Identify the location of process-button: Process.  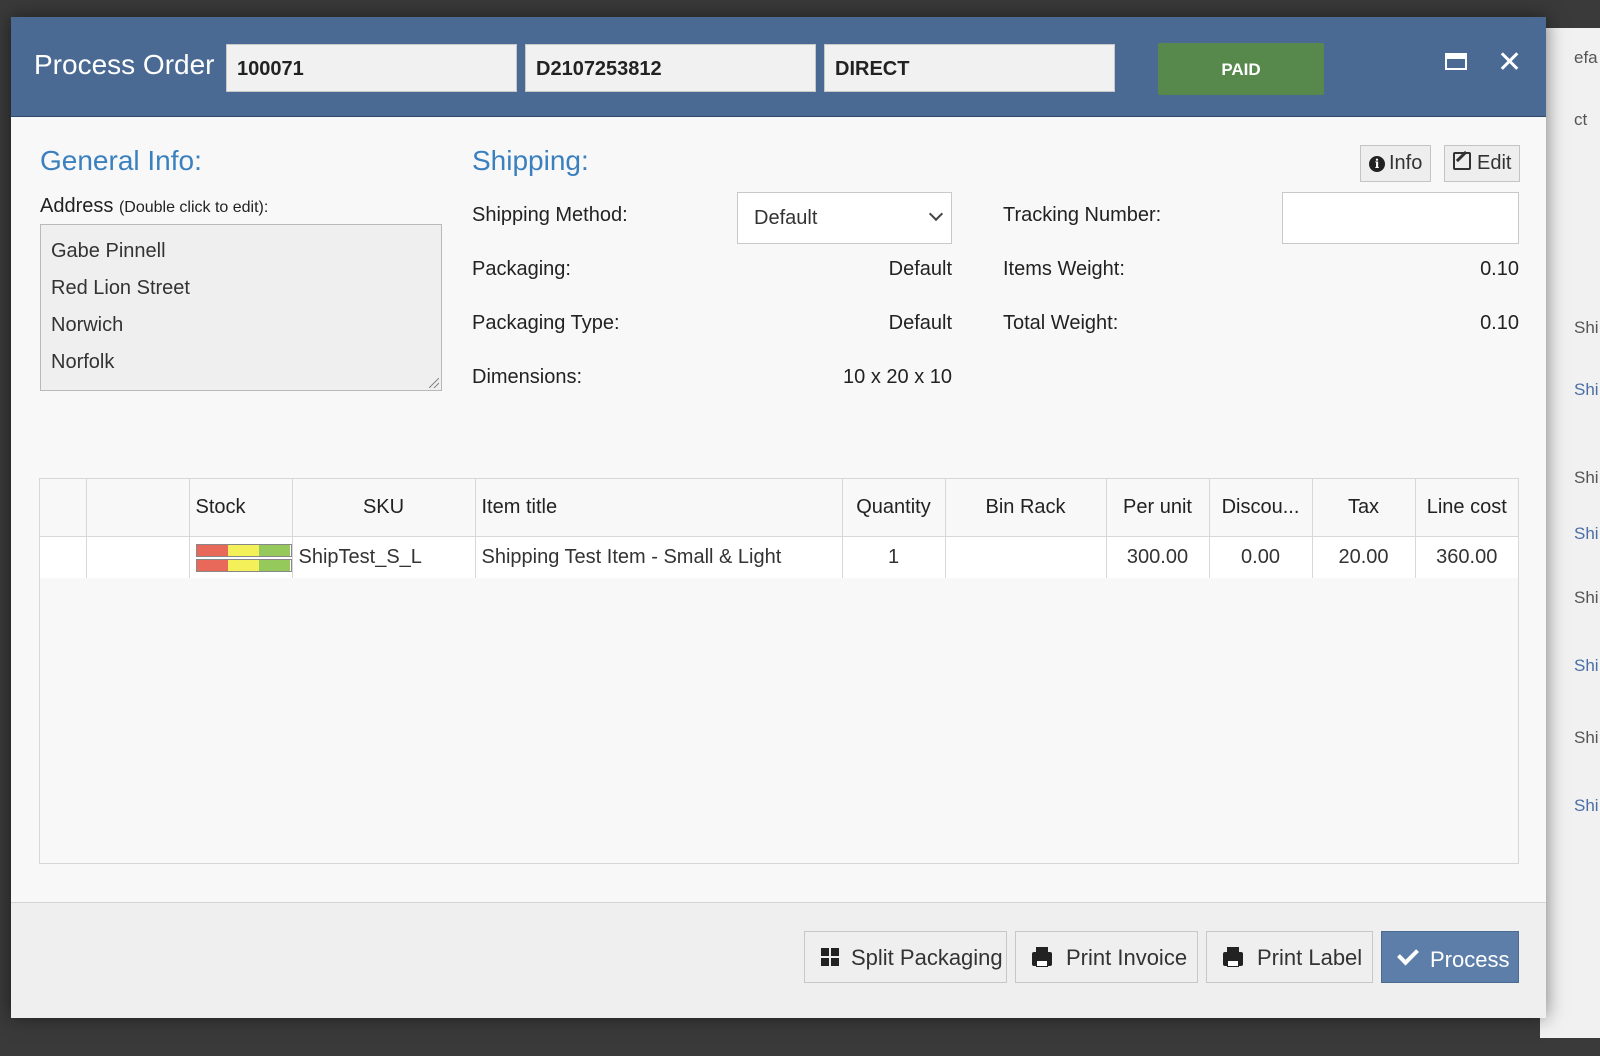
(1450, 957).